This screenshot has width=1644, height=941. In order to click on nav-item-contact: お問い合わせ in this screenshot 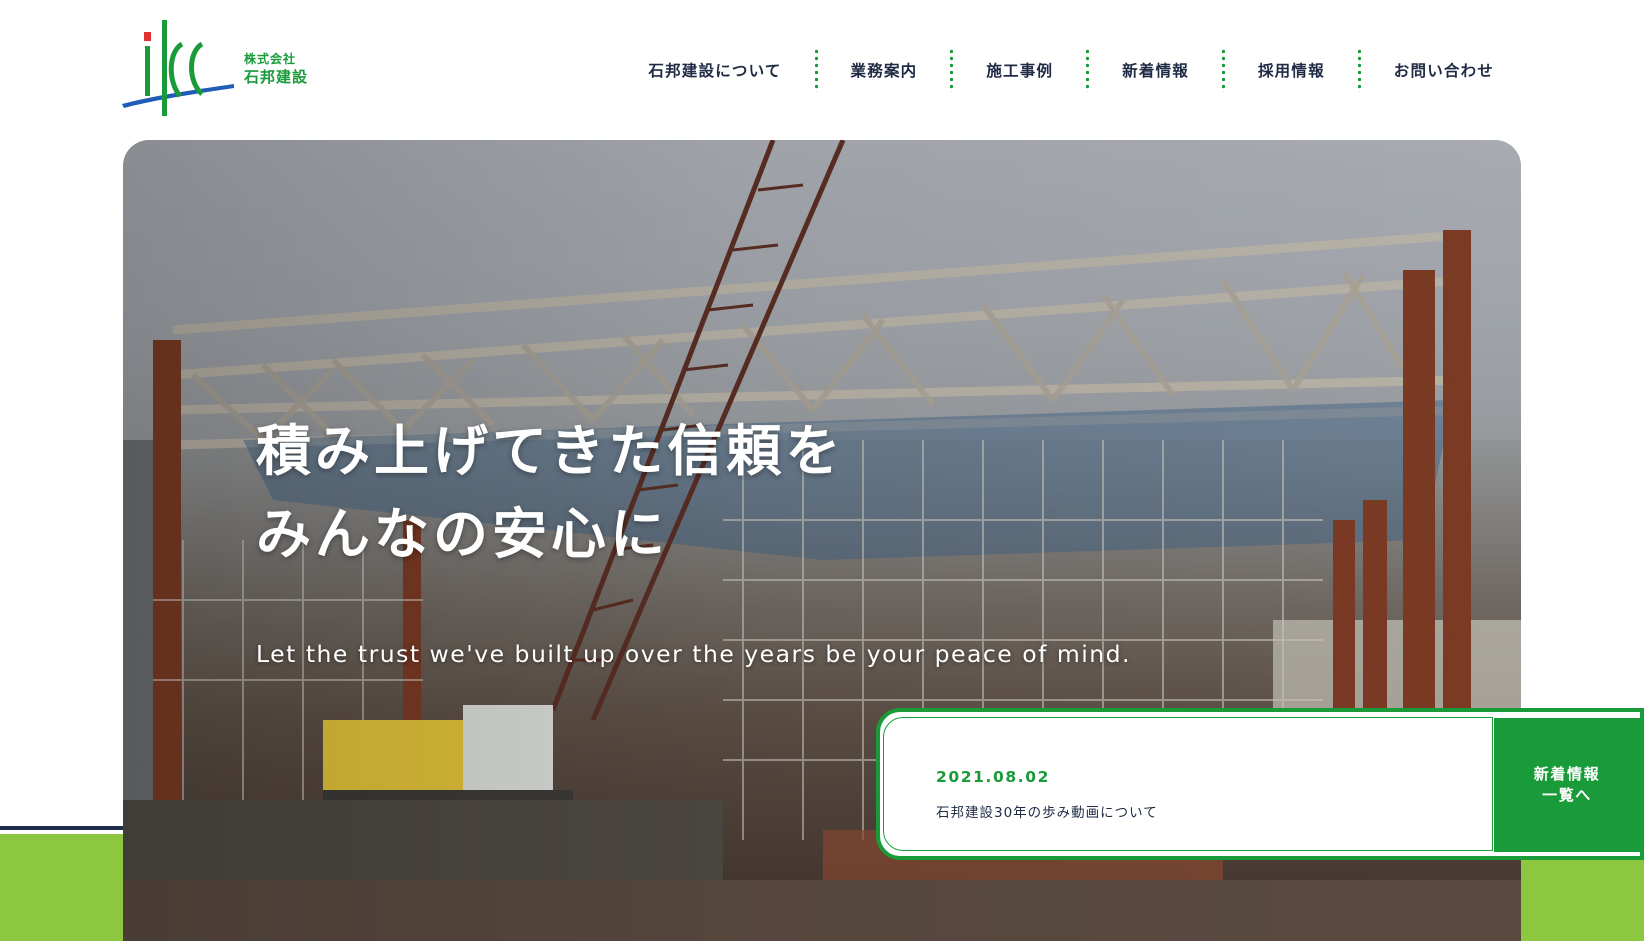, I will do `click(1427, 70)`.